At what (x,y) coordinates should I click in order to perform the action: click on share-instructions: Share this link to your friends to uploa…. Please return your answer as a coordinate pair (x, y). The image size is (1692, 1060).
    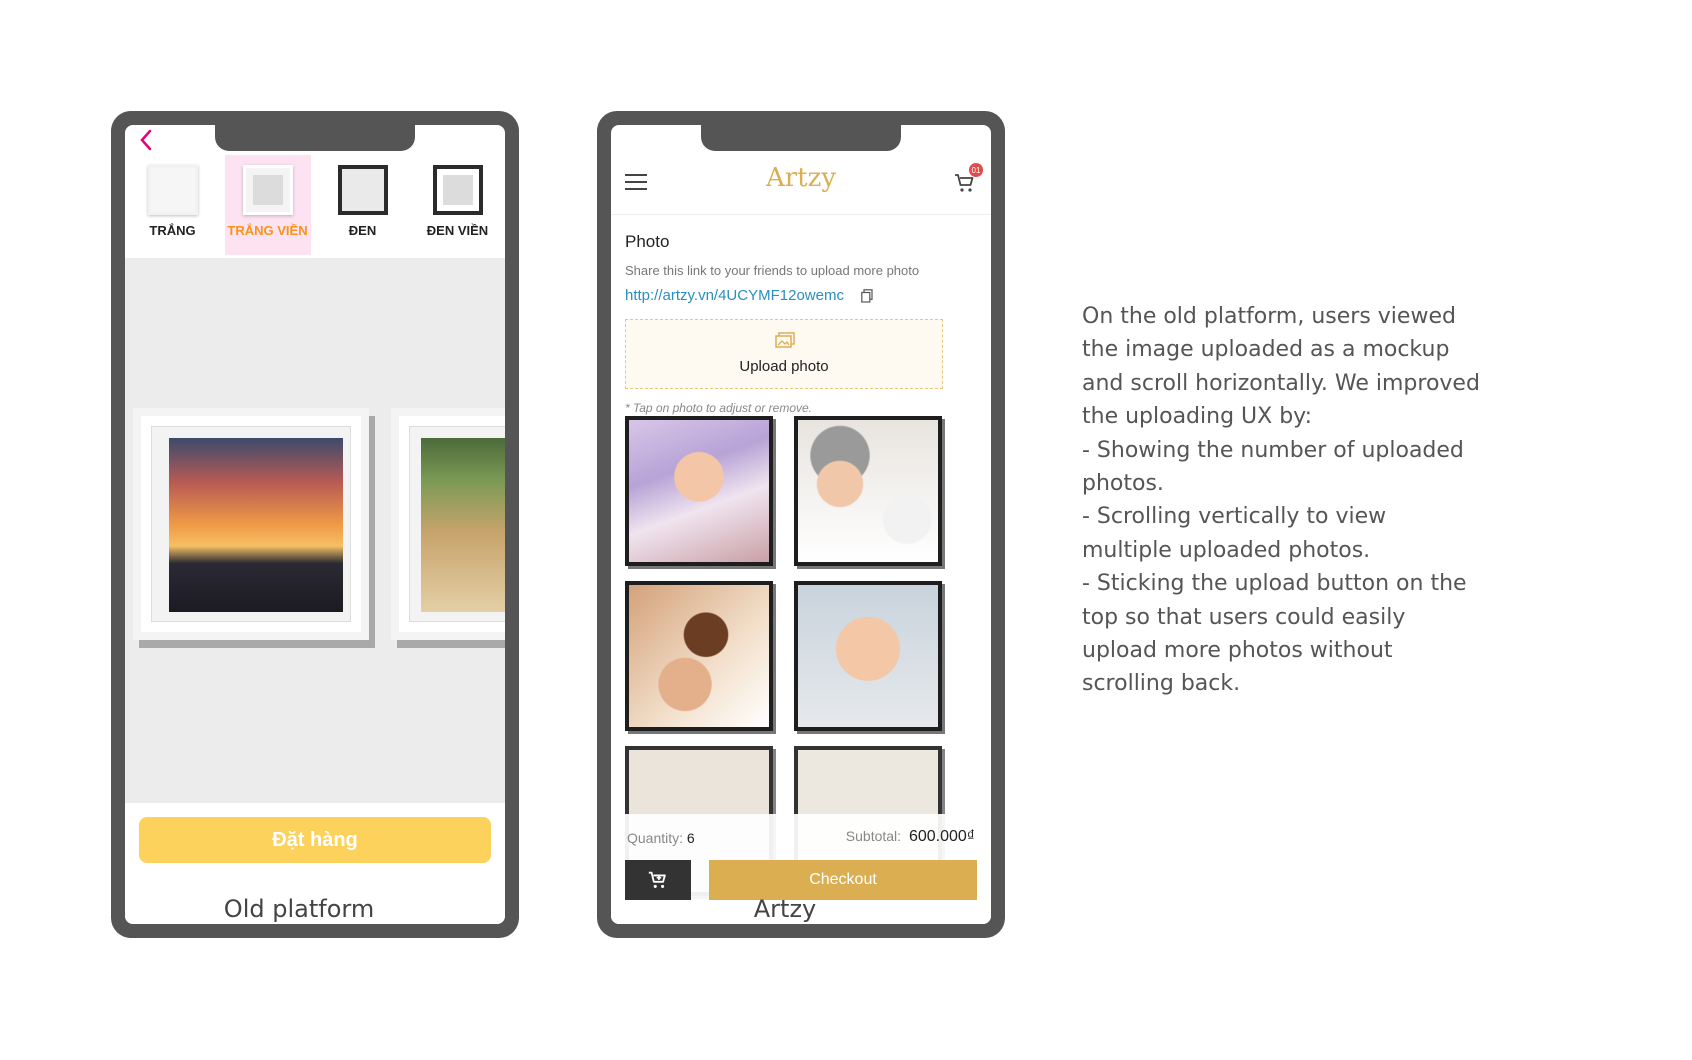
    Looking at the image, I should click on (772, 270).